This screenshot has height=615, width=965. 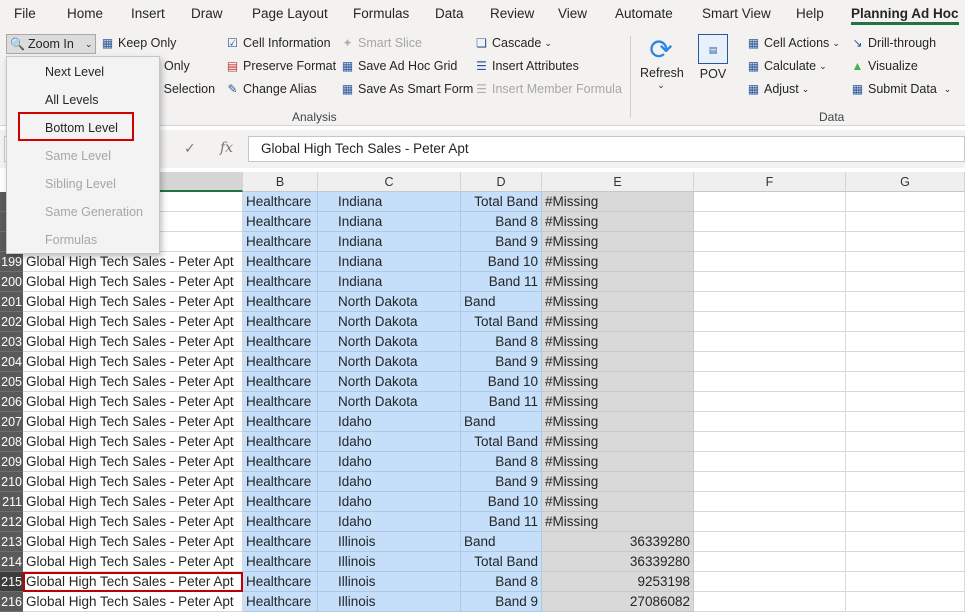 I want to click on tab-view: View, so click(x=572, y=13).